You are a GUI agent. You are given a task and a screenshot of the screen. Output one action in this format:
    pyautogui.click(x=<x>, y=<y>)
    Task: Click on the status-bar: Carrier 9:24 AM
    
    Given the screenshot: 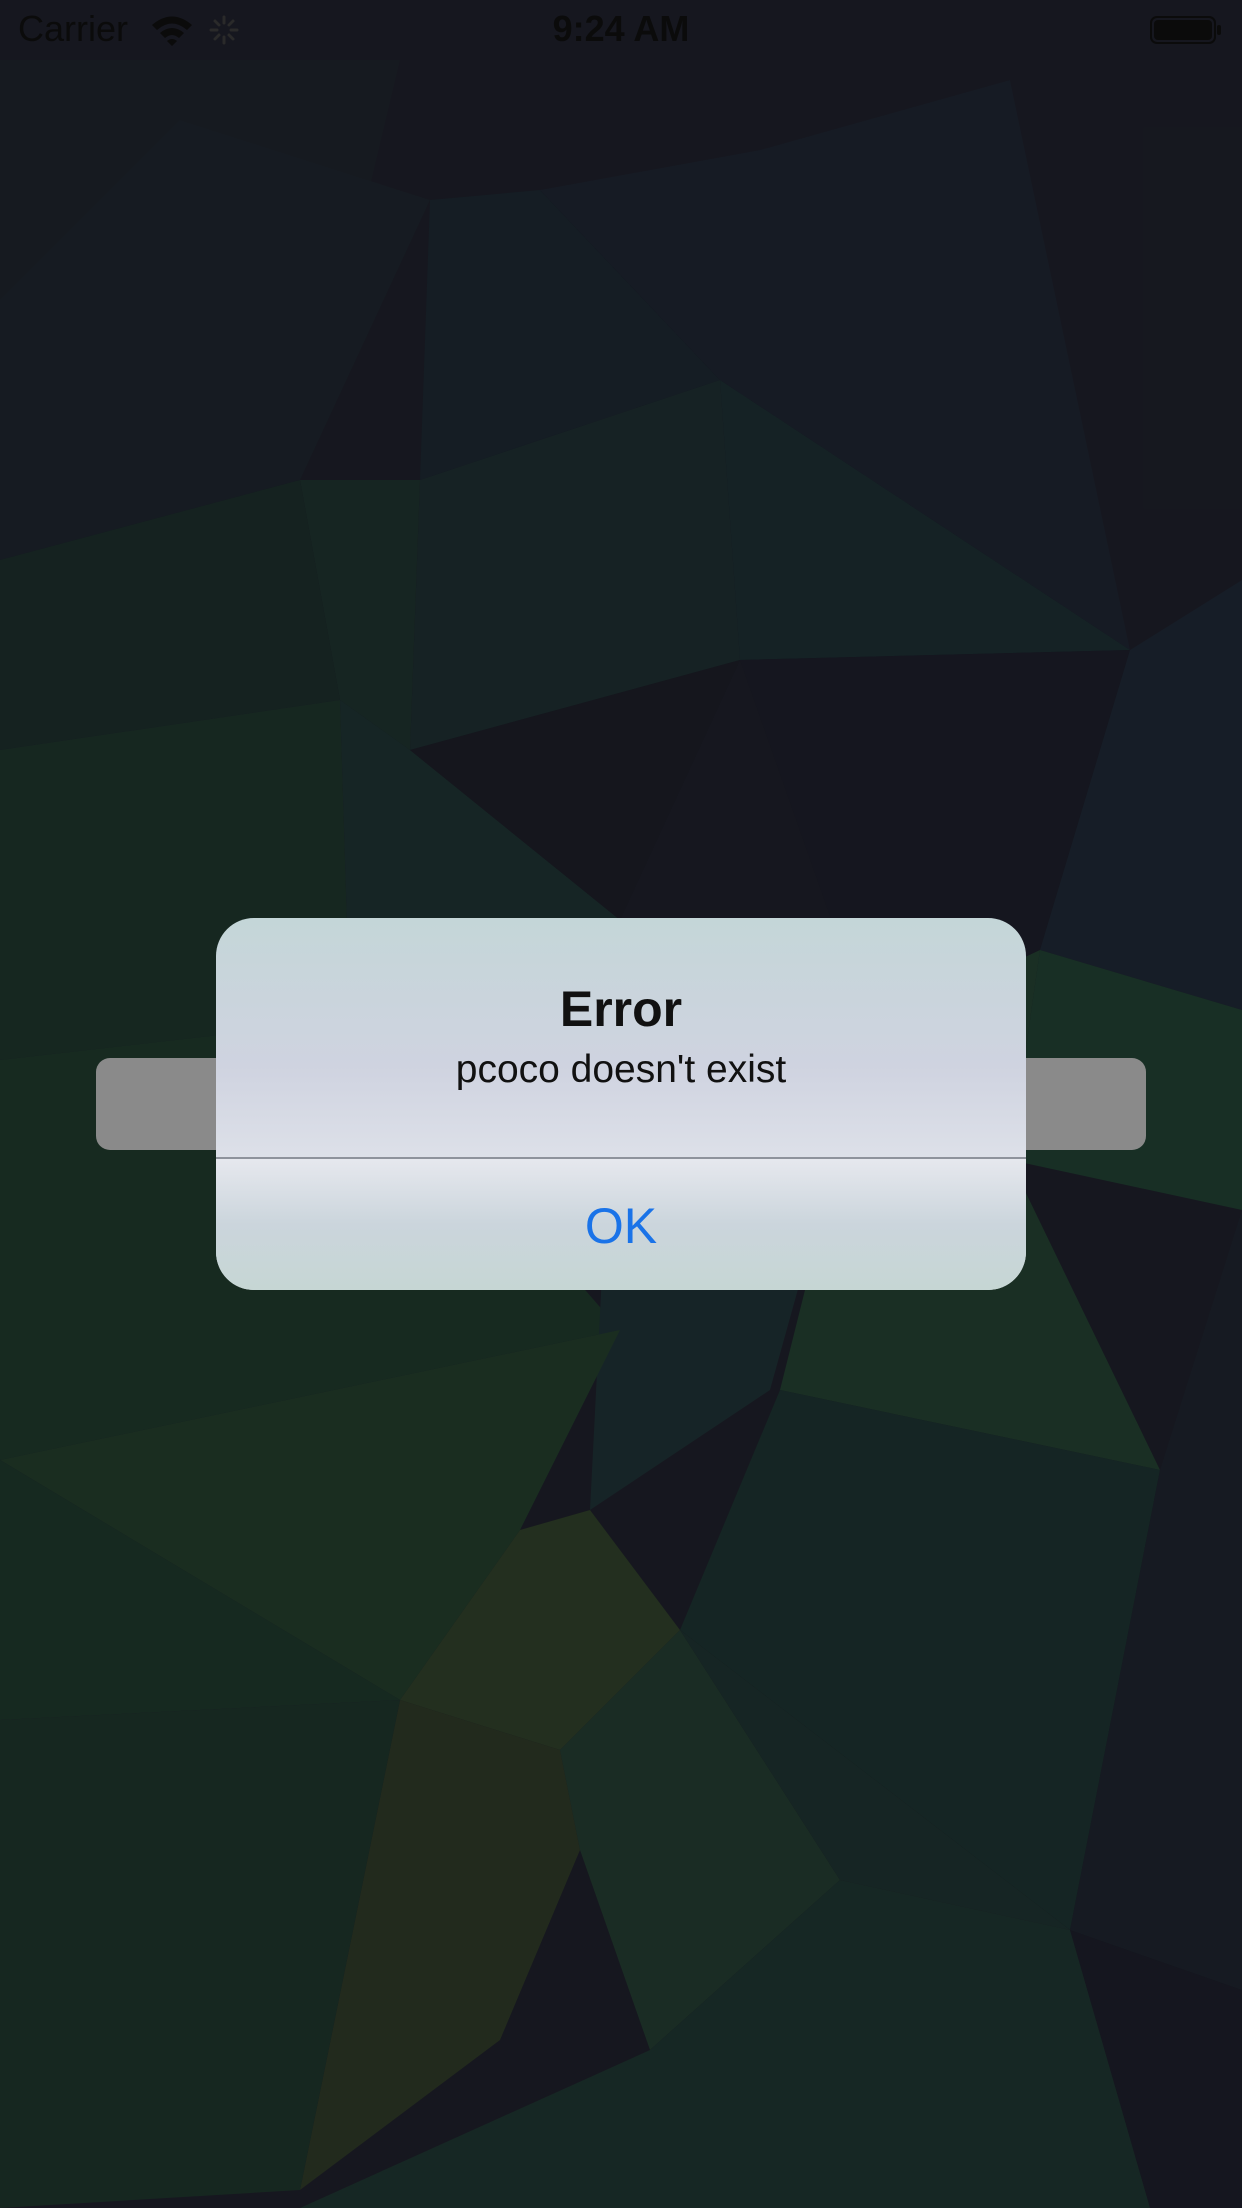 What is the action you would take?
    pyautogui.click(x=621, y=30)
    